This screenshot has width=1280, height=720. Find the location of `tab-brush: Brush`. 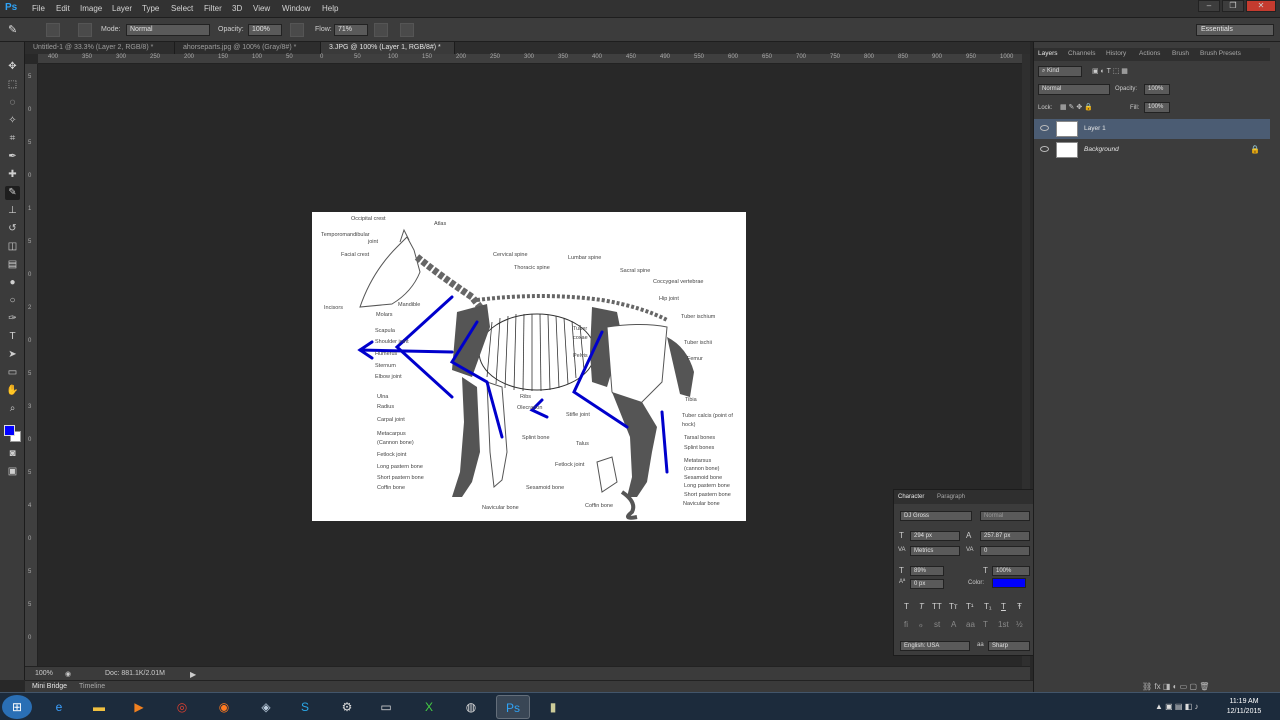

tab-brush: Brush is located at coordinates (1180, 53).